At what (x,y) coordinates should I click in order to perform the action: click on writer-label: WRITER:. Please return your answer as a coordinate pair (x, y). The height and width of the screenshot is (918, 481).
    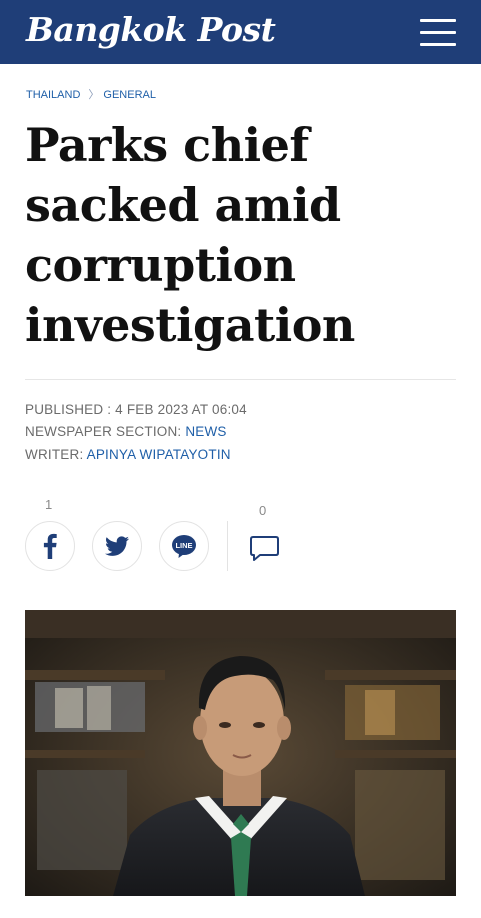
    Looking at the image, I should click on (56, 454).